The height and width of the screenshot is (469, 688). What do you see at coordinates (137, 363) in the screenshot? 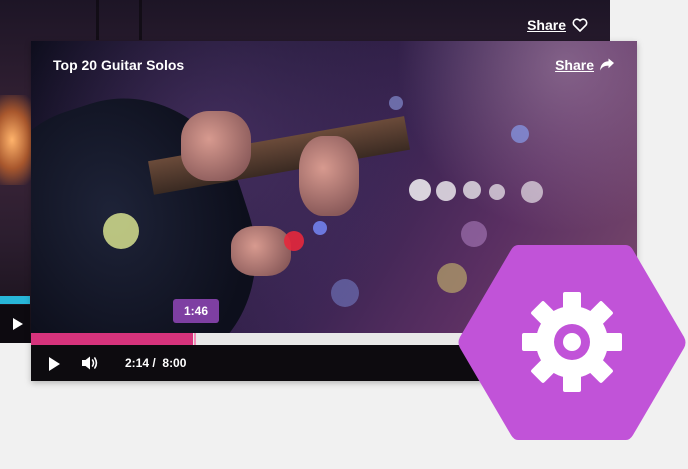
I see `current-time: 2:14` at bounding box center [137, 363].